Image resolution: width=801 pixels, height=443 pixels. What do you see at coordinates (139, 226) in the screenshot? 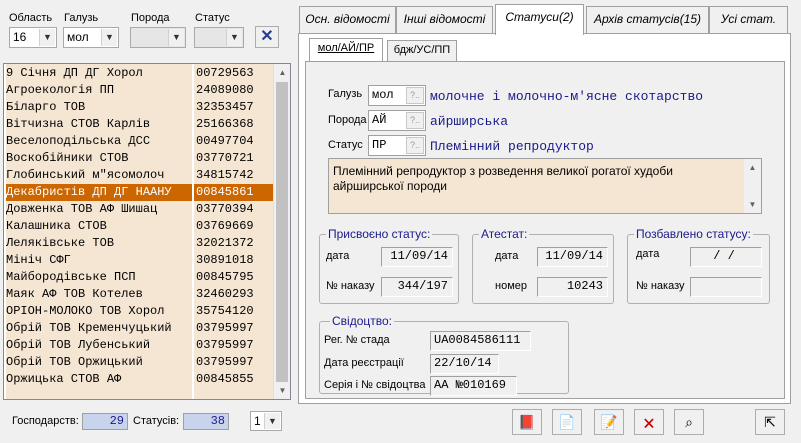
I see `list-item: Калашника СТОВ 03769669` at bounding box center [139, 226].